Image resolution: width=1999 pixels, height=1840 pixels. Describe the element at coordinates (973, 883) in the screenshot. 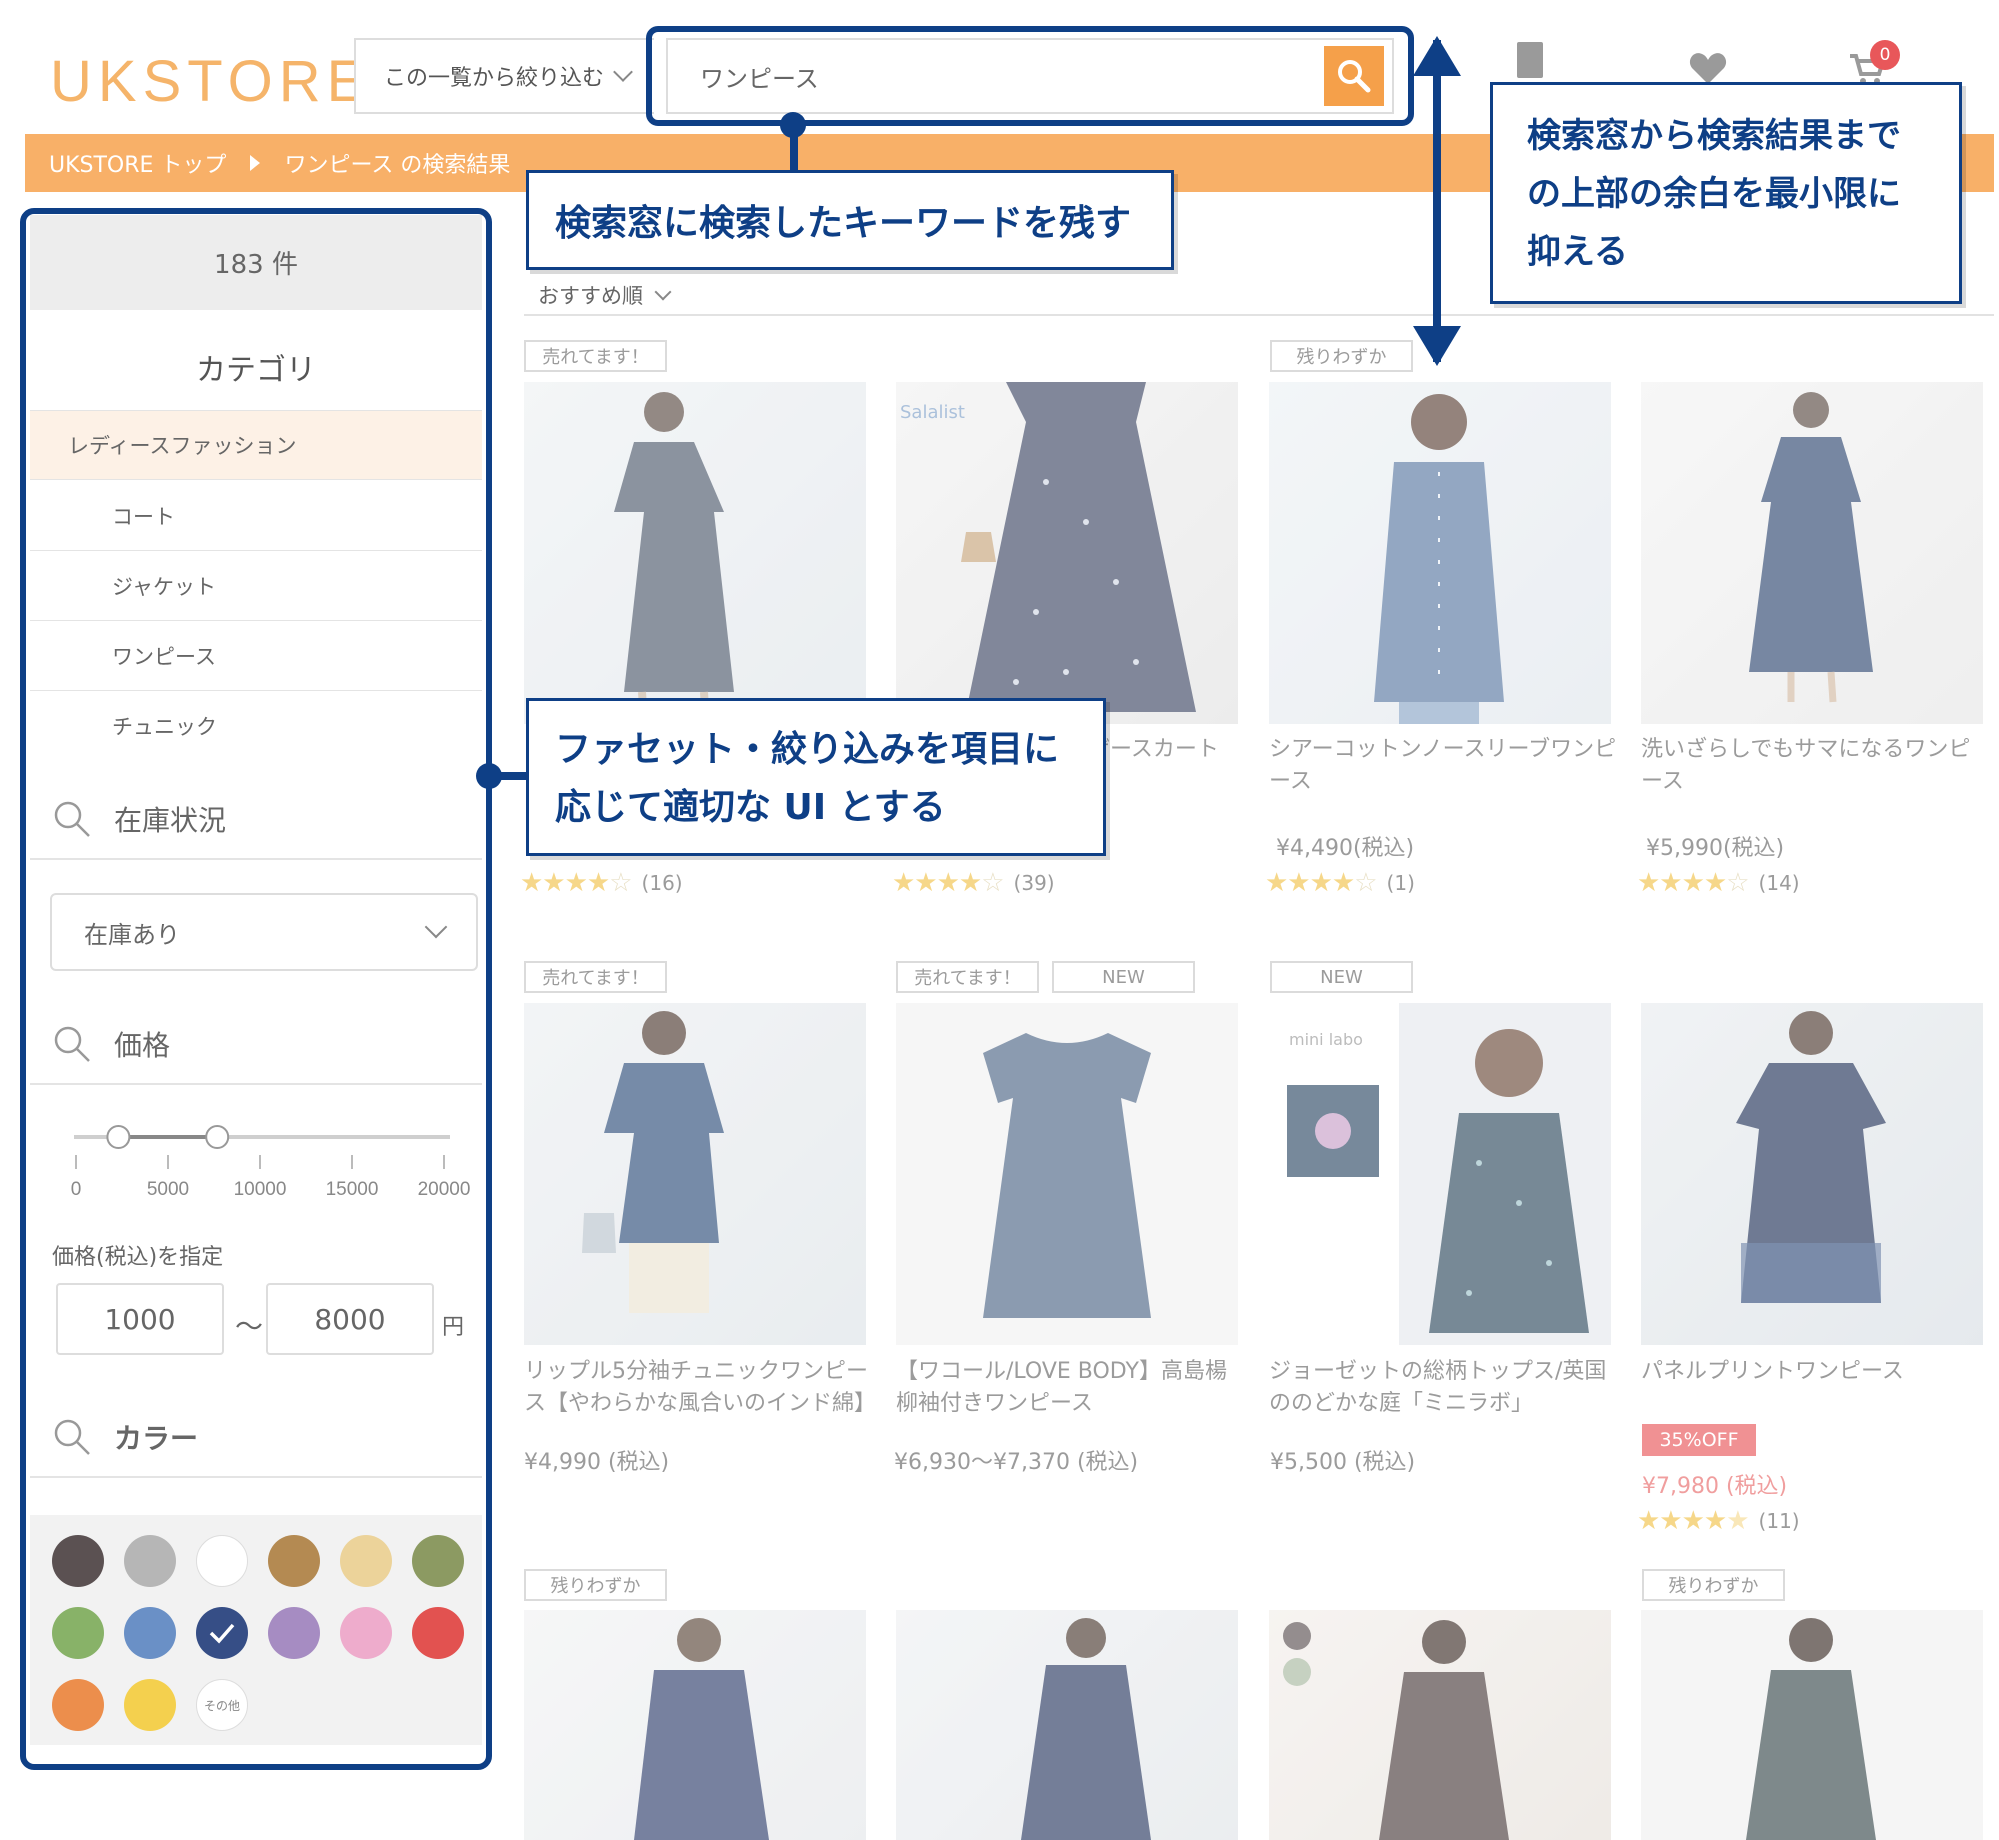

I see `product-rating: ★★★★ ☆ (39)` at that location.